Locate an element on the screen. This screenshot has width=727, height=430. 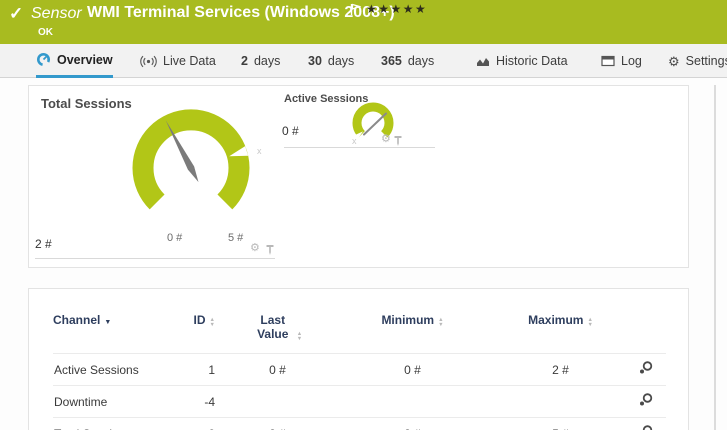
col-header-maximum: Maximum ▲ ▼ is located at coordinates (560, 325).